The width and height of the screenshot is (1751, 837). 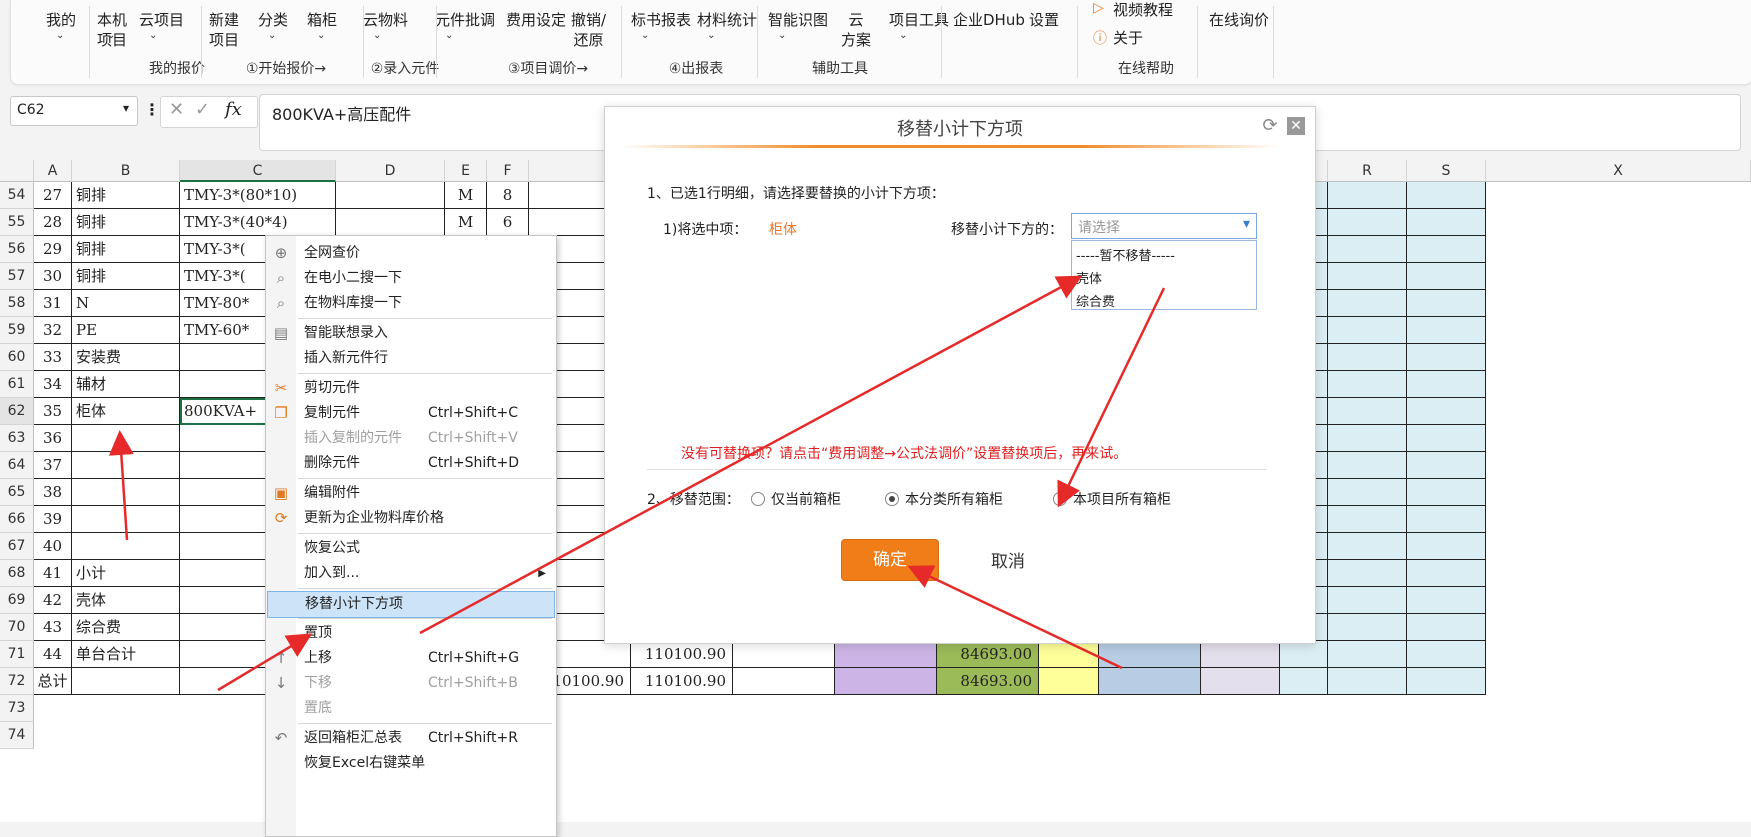 I want to click on grid-cell: 39, so click(x=53, y=519).